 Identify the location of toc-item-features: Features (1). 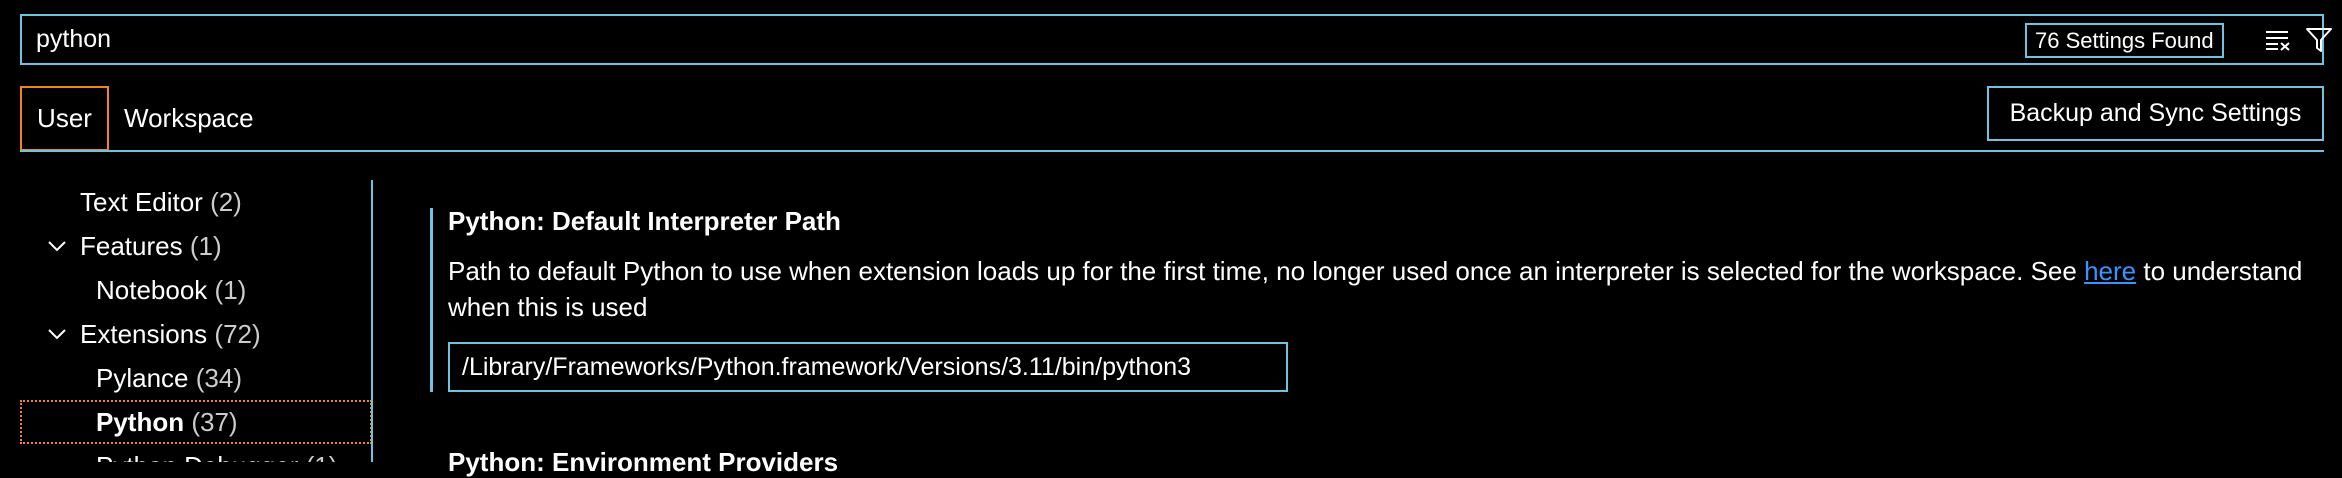
(196, 246).